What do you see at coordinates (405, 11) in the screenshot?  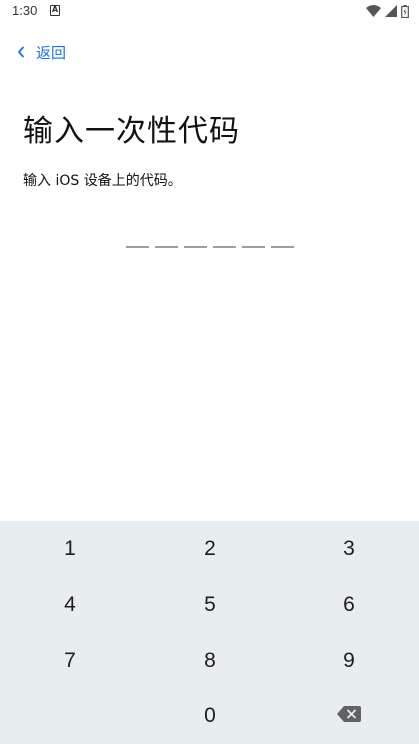 I see `battery-icon` at bounding box center [405, 11].